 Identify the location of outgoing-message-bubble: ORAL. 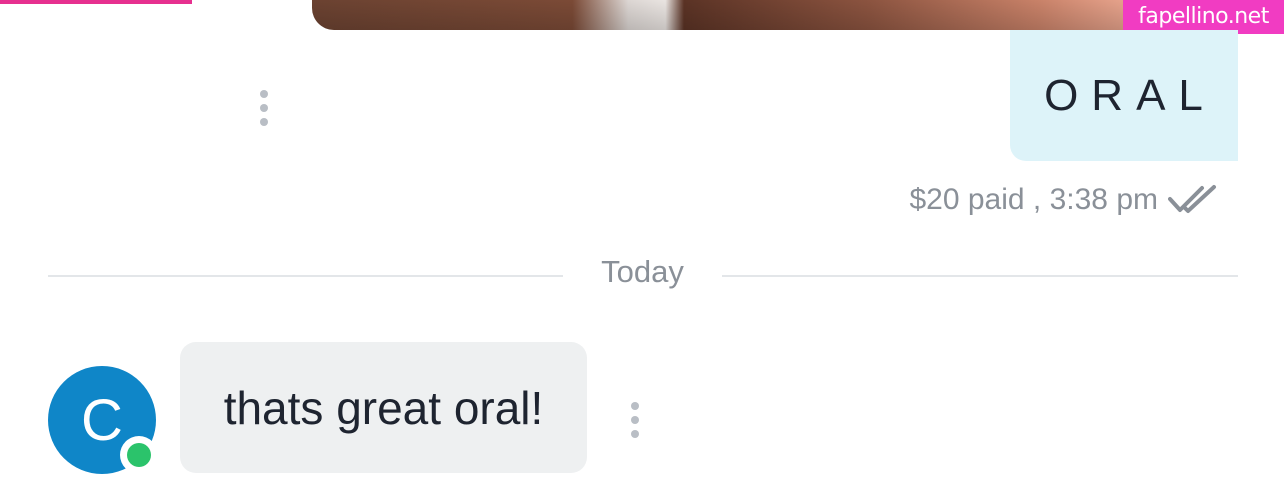
(1124, 95).